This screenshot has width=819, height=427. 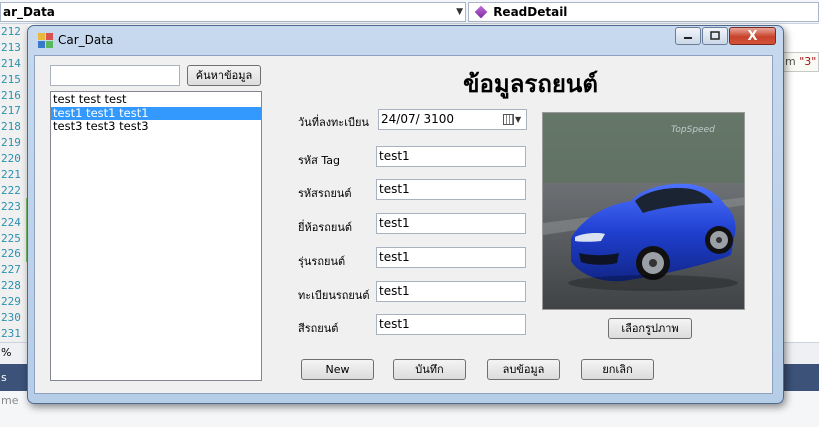 What do you see at coordinates (325, 193) in the screenshot?
I see `car-code-label: รหัสรถยนต์` at bounding box center [325, 193].